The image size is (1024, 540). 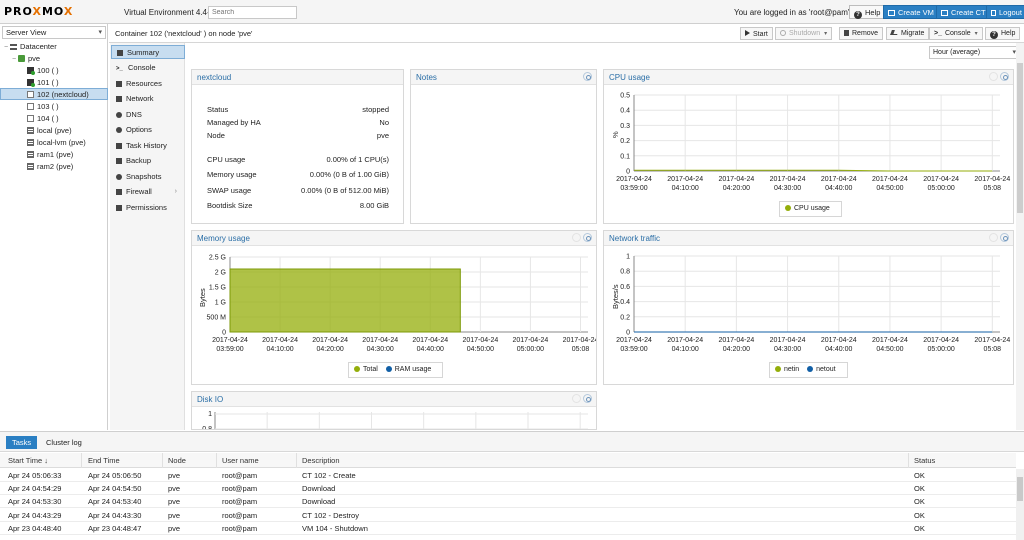 I want to click on nav-summary: Summary, so click(x=148, y=52).